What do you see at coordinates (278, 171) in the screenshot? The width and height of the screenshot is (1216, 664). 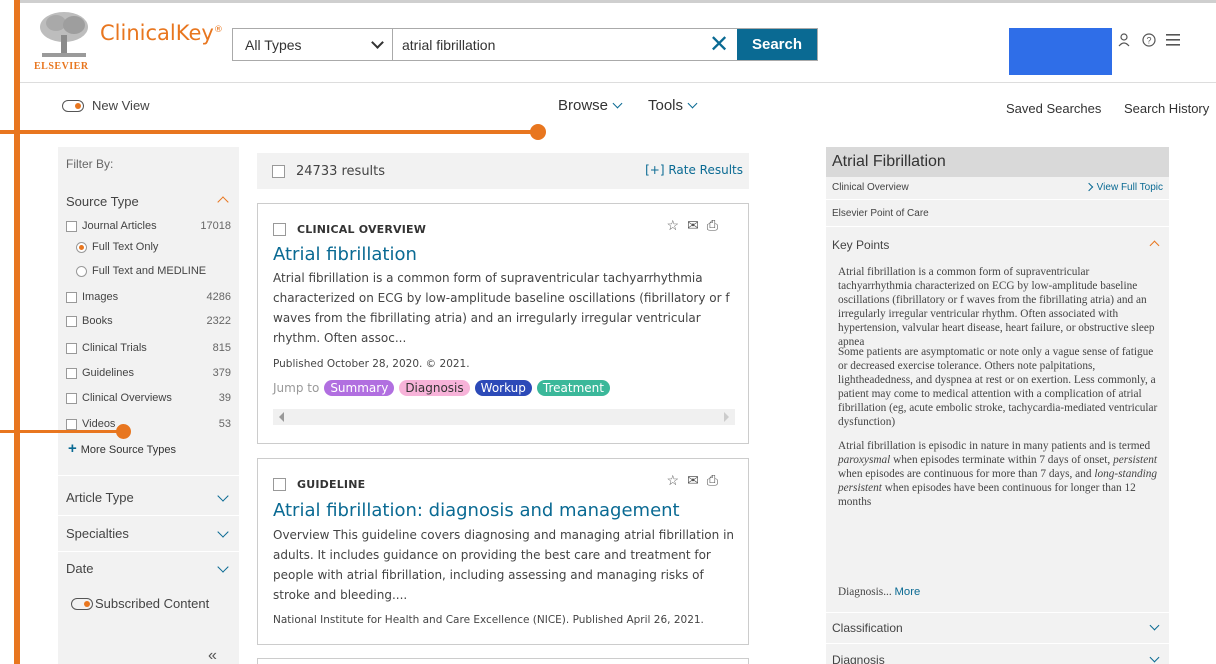 I see `select-all-checkbox` at bounding box center [278, 171].